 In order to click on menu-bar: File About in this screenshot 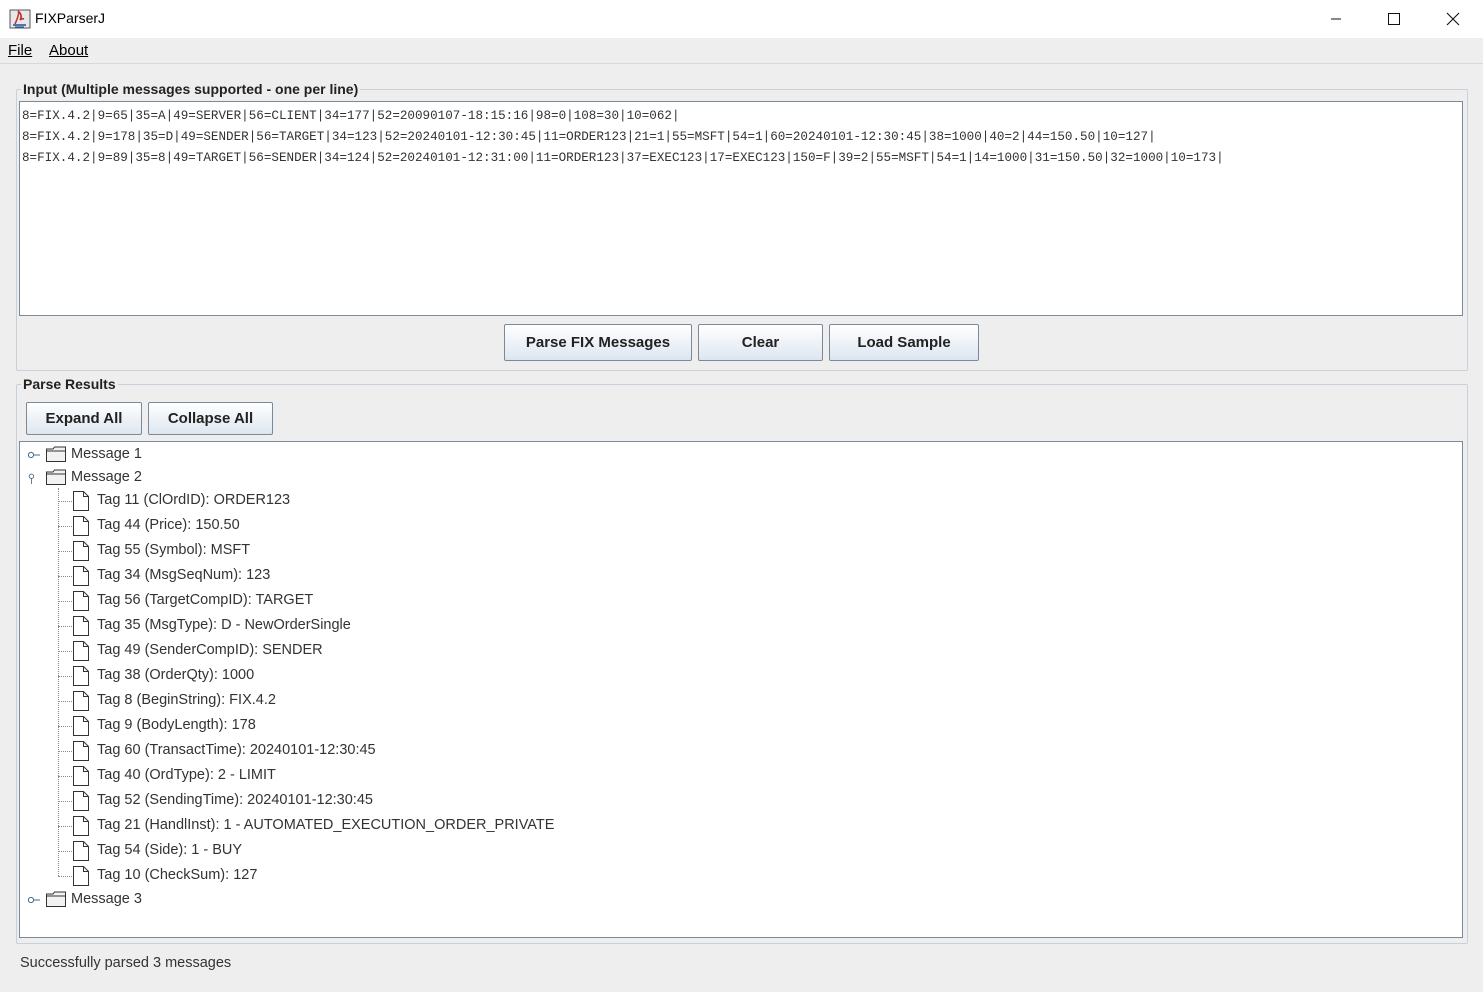, I will do `click(741, 51)`.